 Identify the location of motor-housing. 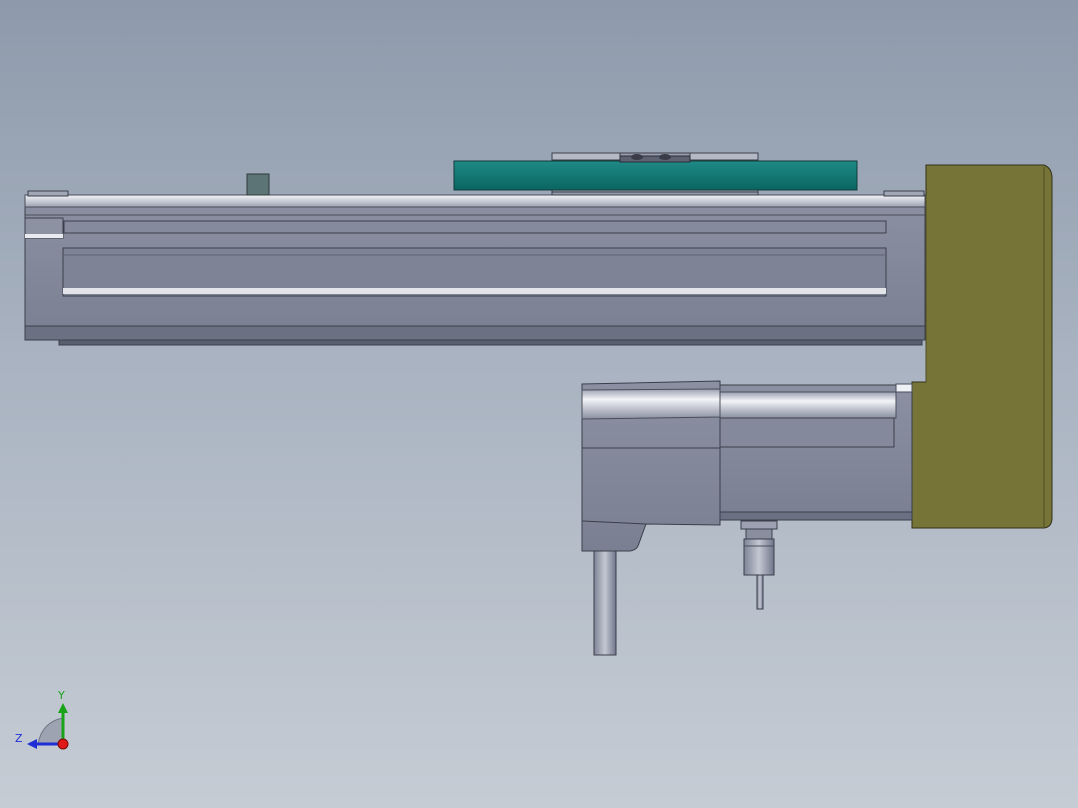
(982, 346).